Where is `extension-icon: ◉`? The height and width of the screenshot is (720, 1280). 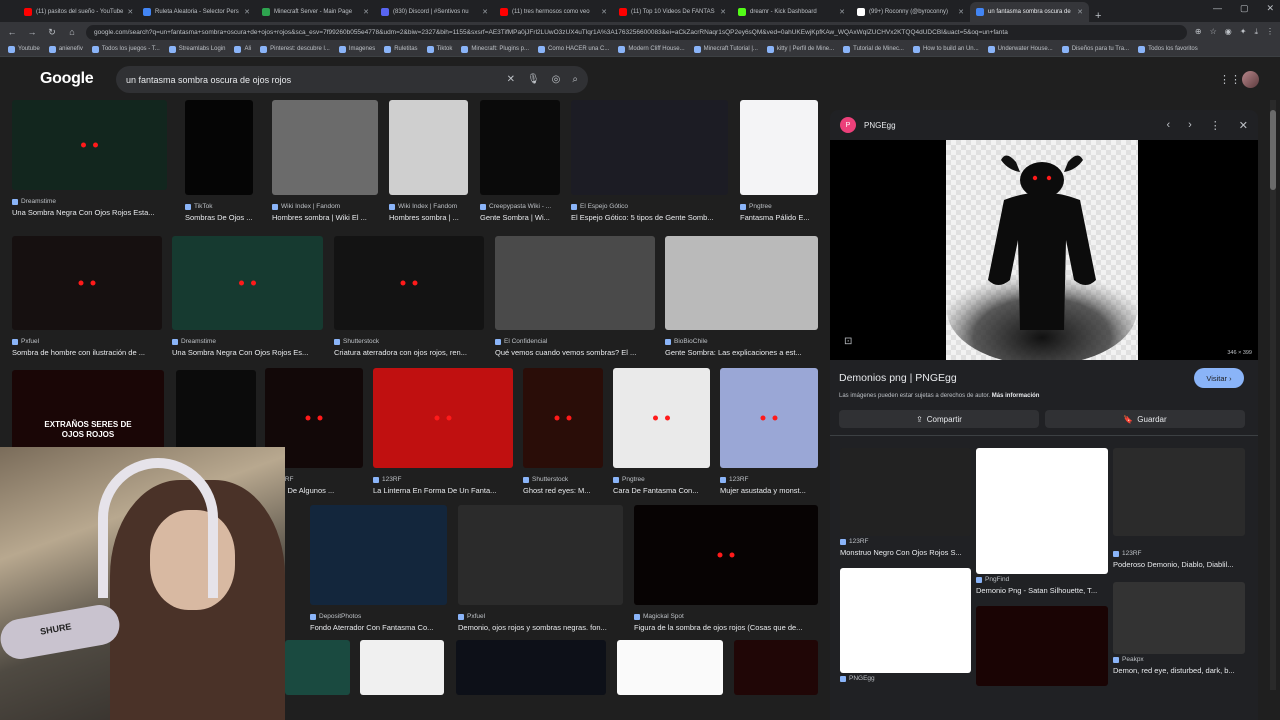
extension-icon: ◉ is located at coordinates (1228, 32).